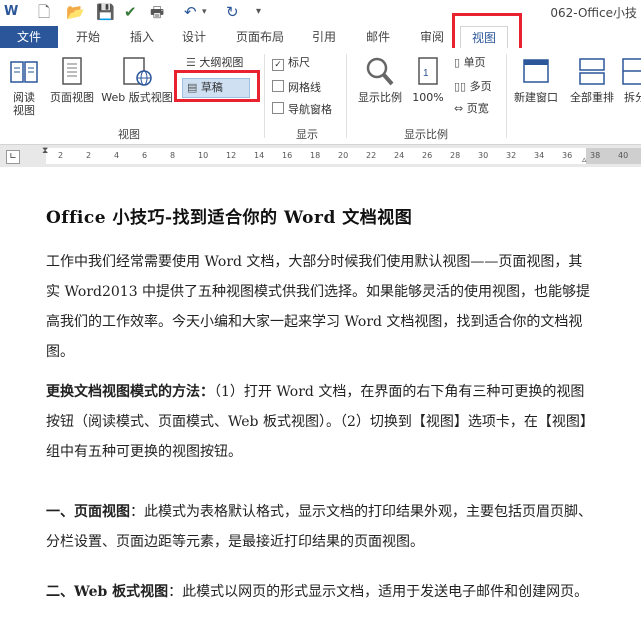 This screenshot has width=641, height=637. What do you see at coordinates (117, 155) in the screenshot?
I see `ruler-tick-label: 4` at bounding box center [117, 155].